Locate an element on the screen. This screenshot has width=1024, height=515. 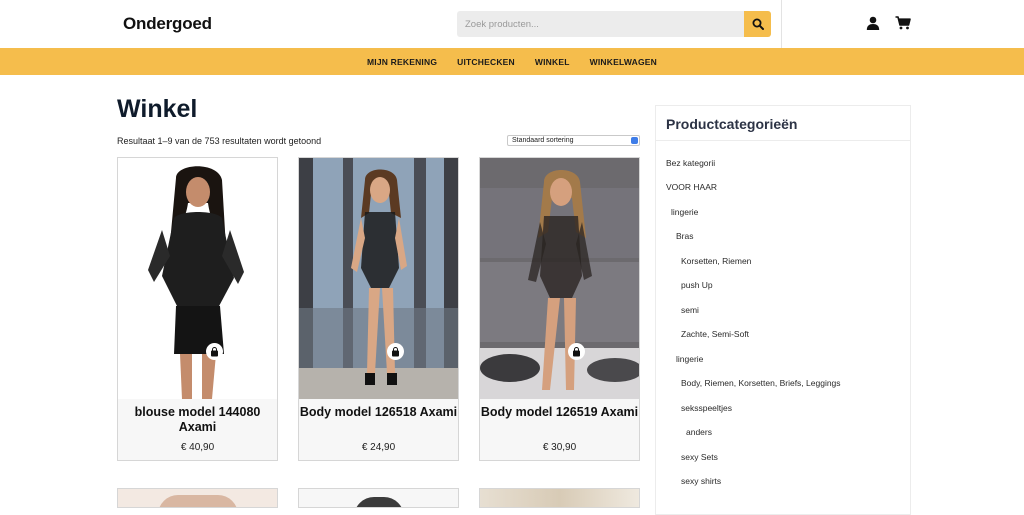
cart-icon is located at coordinates (903, 23).